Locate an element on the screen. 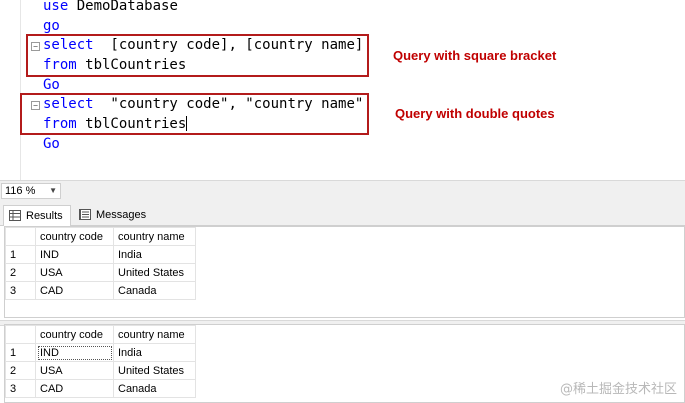  grid-icon is located at coordinates (15, 215).